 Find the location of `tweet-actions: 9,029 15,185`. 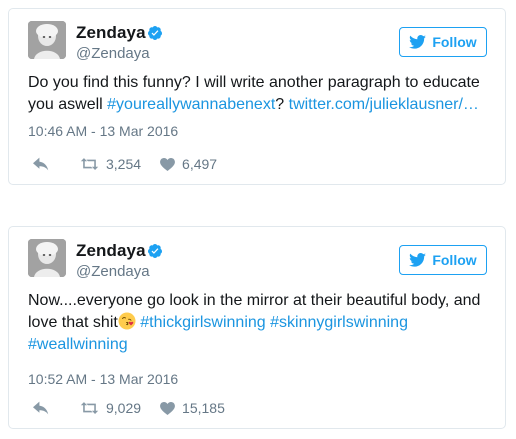

tweet-actions: 9,029 15,185 is located at coordinates (129, 408).